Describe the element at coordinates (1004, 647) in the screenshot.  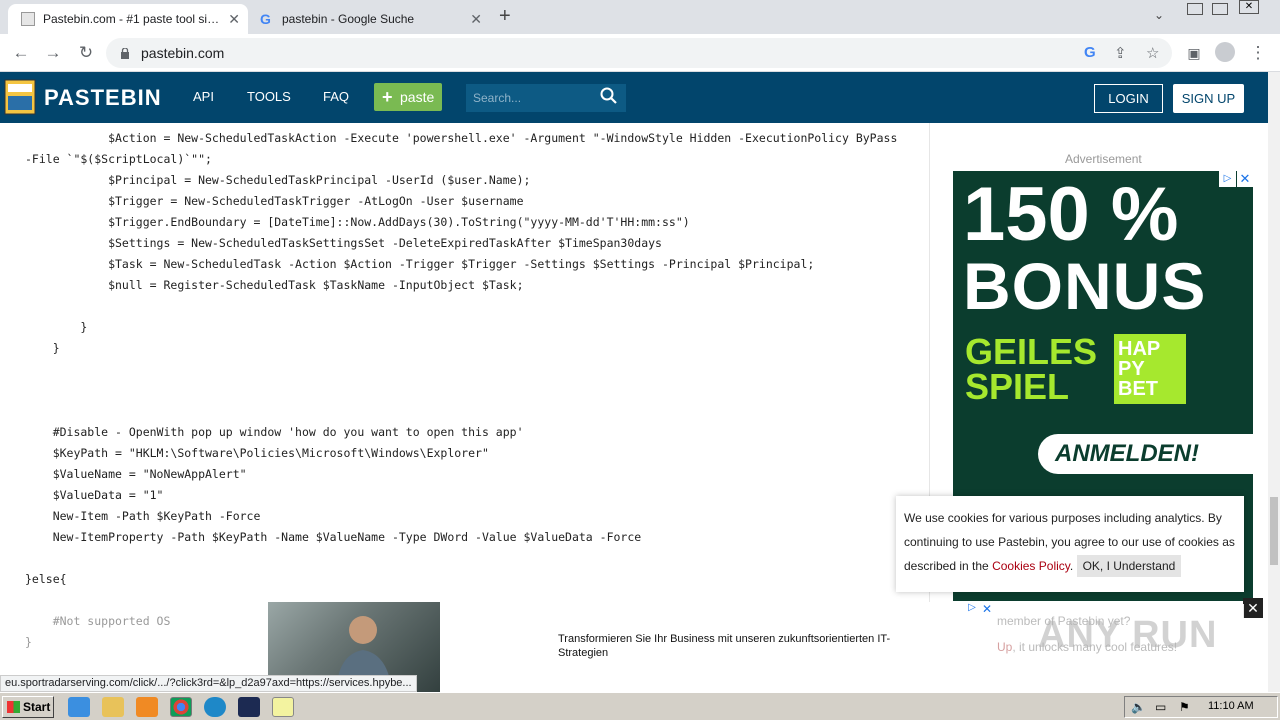
I see `promo-signup-link: Up` at that location.